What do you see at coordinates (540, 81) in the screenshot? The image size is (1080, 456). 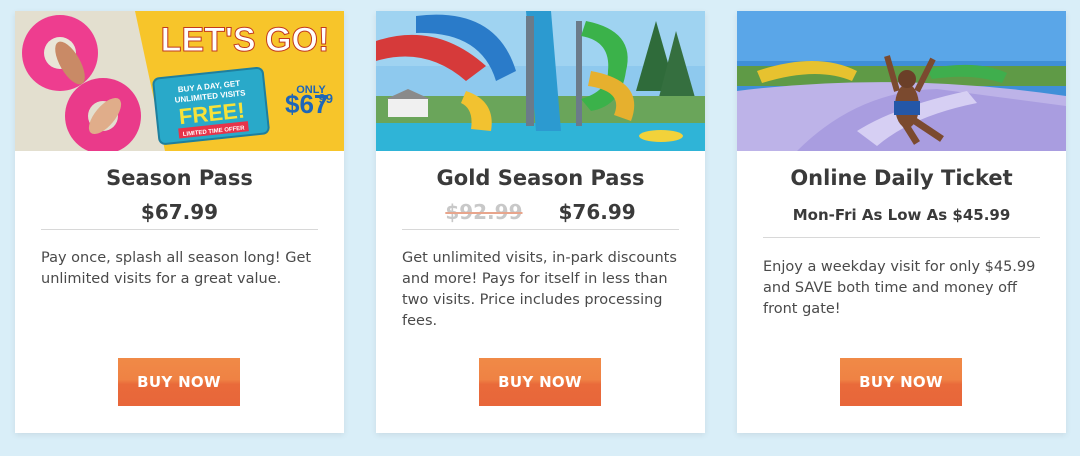 I see `gold-season-pass-image` at bounding box center [540, 81].